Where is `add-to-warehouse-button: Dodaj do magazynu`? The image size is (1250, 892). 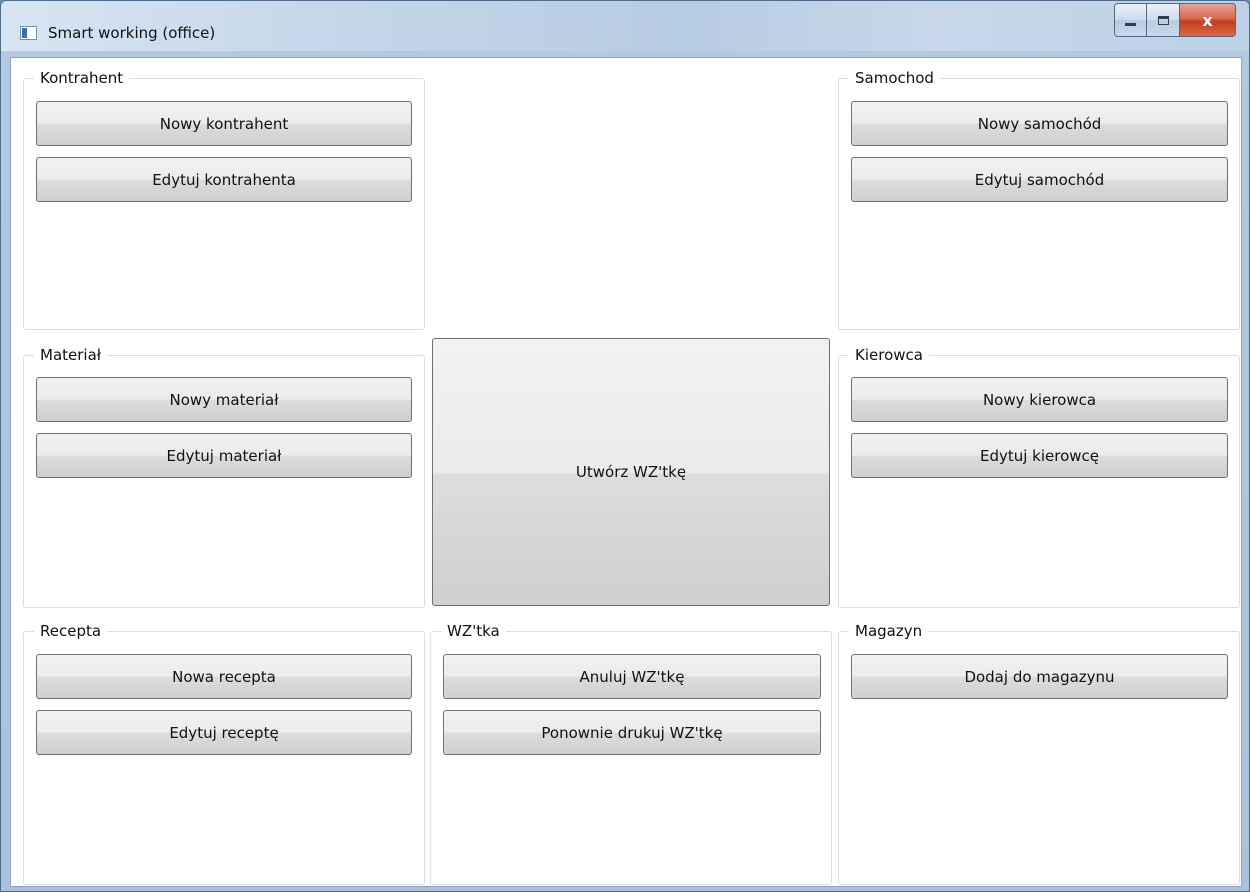 add-to-warehouse-button: Dodaj do magazynu is located at coordinates (1039, 676).